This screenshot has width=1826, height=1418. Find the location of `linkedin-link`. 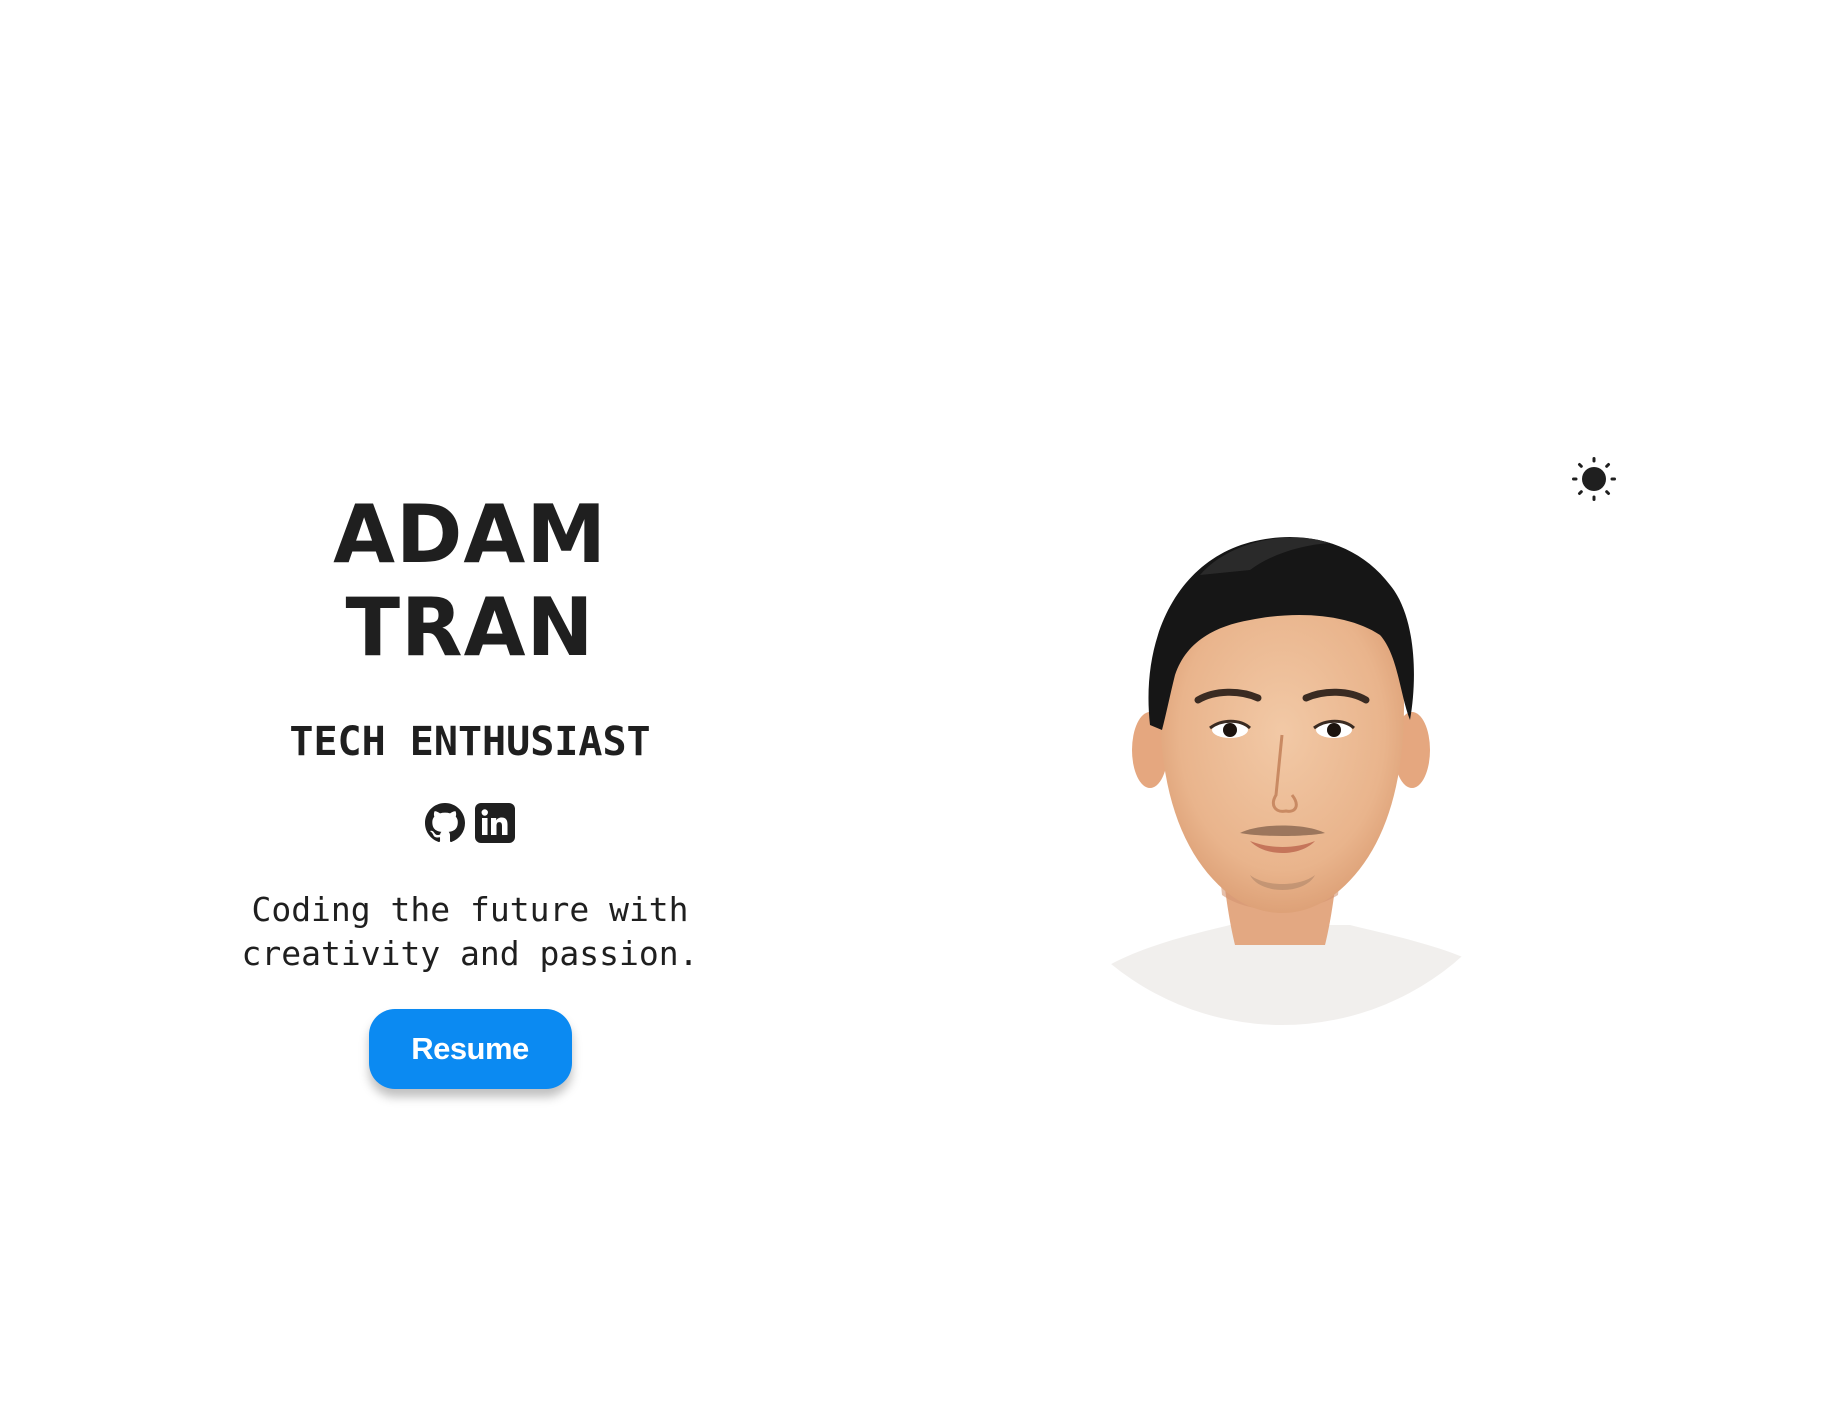

linkedin-link is located at coordinates (495, 823).